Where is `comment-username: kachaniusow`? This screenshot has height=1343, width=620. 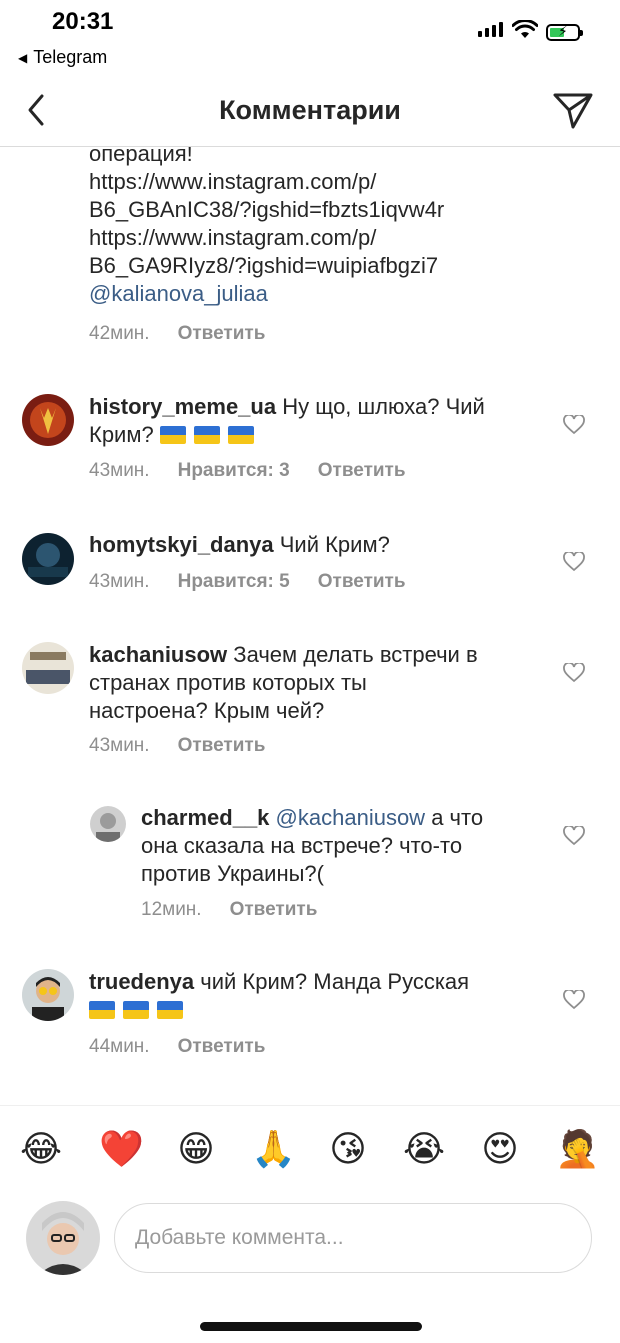 comment-username: kachaniusow is located at coordinates (158, 654).